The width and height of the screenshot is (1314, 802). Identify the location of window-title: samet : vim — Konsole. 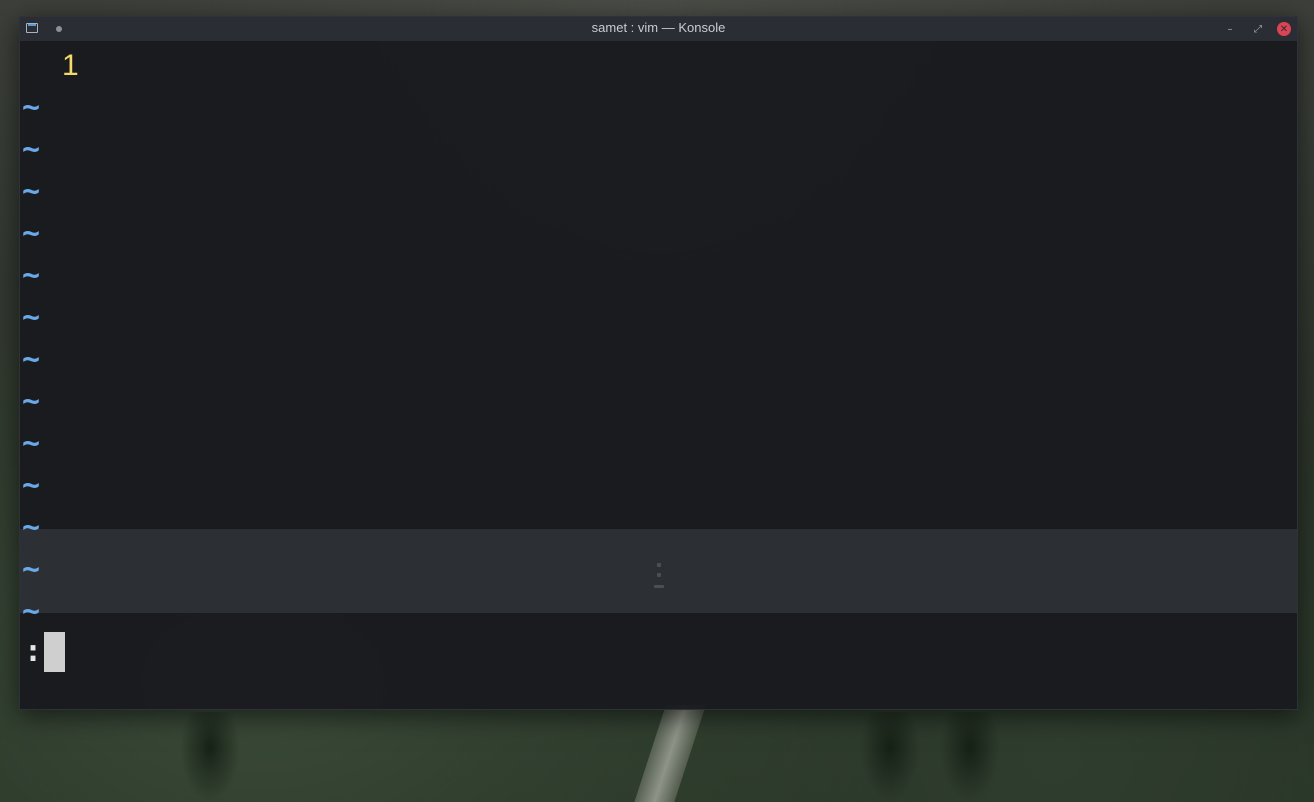
(658, 27).